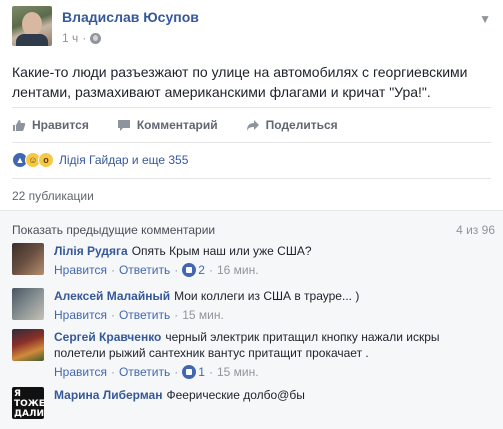 The image size is (503, 429). What do you see at coordinates (267, 296) in the screenshot?
I see `comment-text: Мои коллеги из США в трауре... )` at bounding box center [267, 296].